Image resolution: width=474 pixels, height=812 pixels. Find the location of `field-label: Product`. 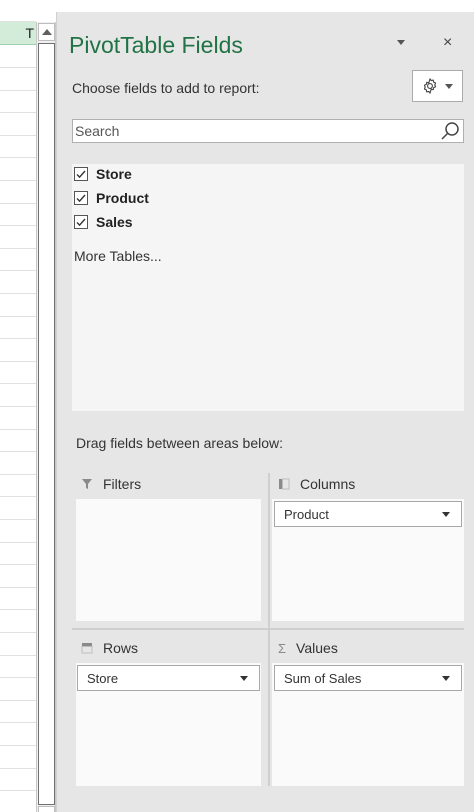

field-label: Product is located at coordinates (122, 198).